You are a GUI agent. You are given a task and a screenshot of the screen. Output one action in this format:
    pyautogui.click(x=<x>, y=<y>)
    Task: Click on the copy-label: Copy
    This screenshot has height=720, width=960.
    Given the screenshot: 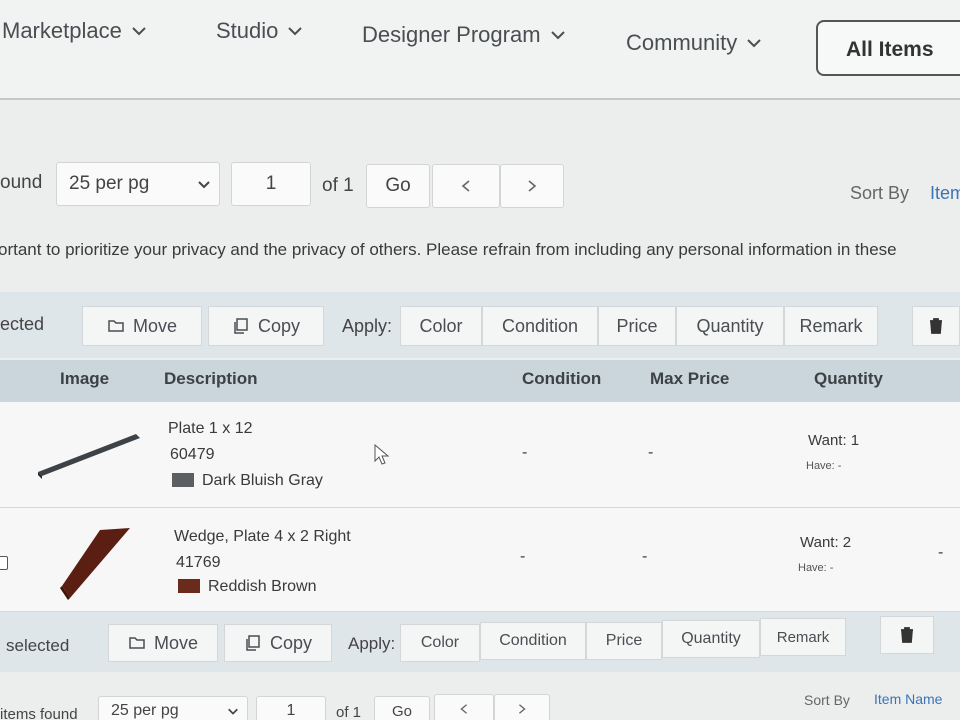 What is the action you would take?
    pyautogui.click(x=291, y=642)
    